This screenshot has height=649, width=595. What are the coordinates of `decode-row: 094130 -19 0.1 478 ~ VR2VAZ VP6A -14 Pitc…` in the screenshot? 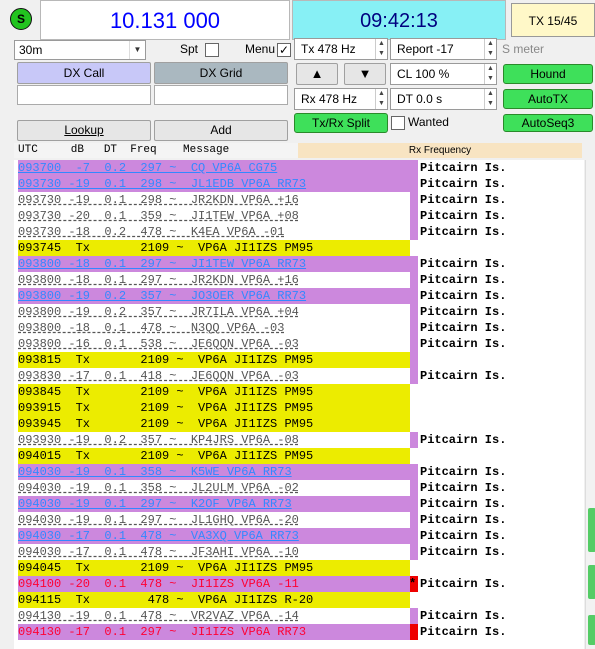 It's located at (299, 616).